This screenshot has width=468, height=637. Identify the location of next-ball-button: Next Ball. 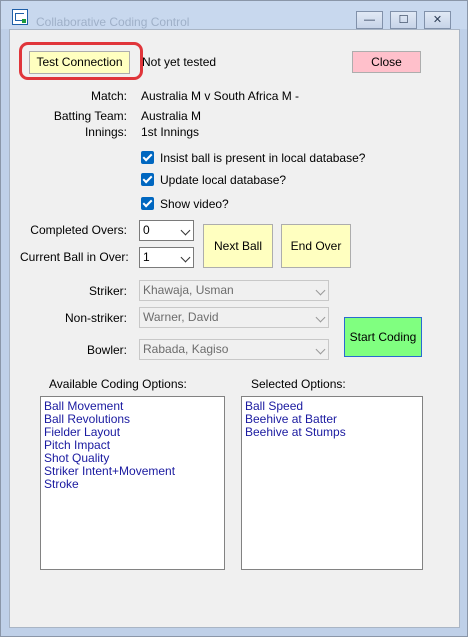
(238, 246).